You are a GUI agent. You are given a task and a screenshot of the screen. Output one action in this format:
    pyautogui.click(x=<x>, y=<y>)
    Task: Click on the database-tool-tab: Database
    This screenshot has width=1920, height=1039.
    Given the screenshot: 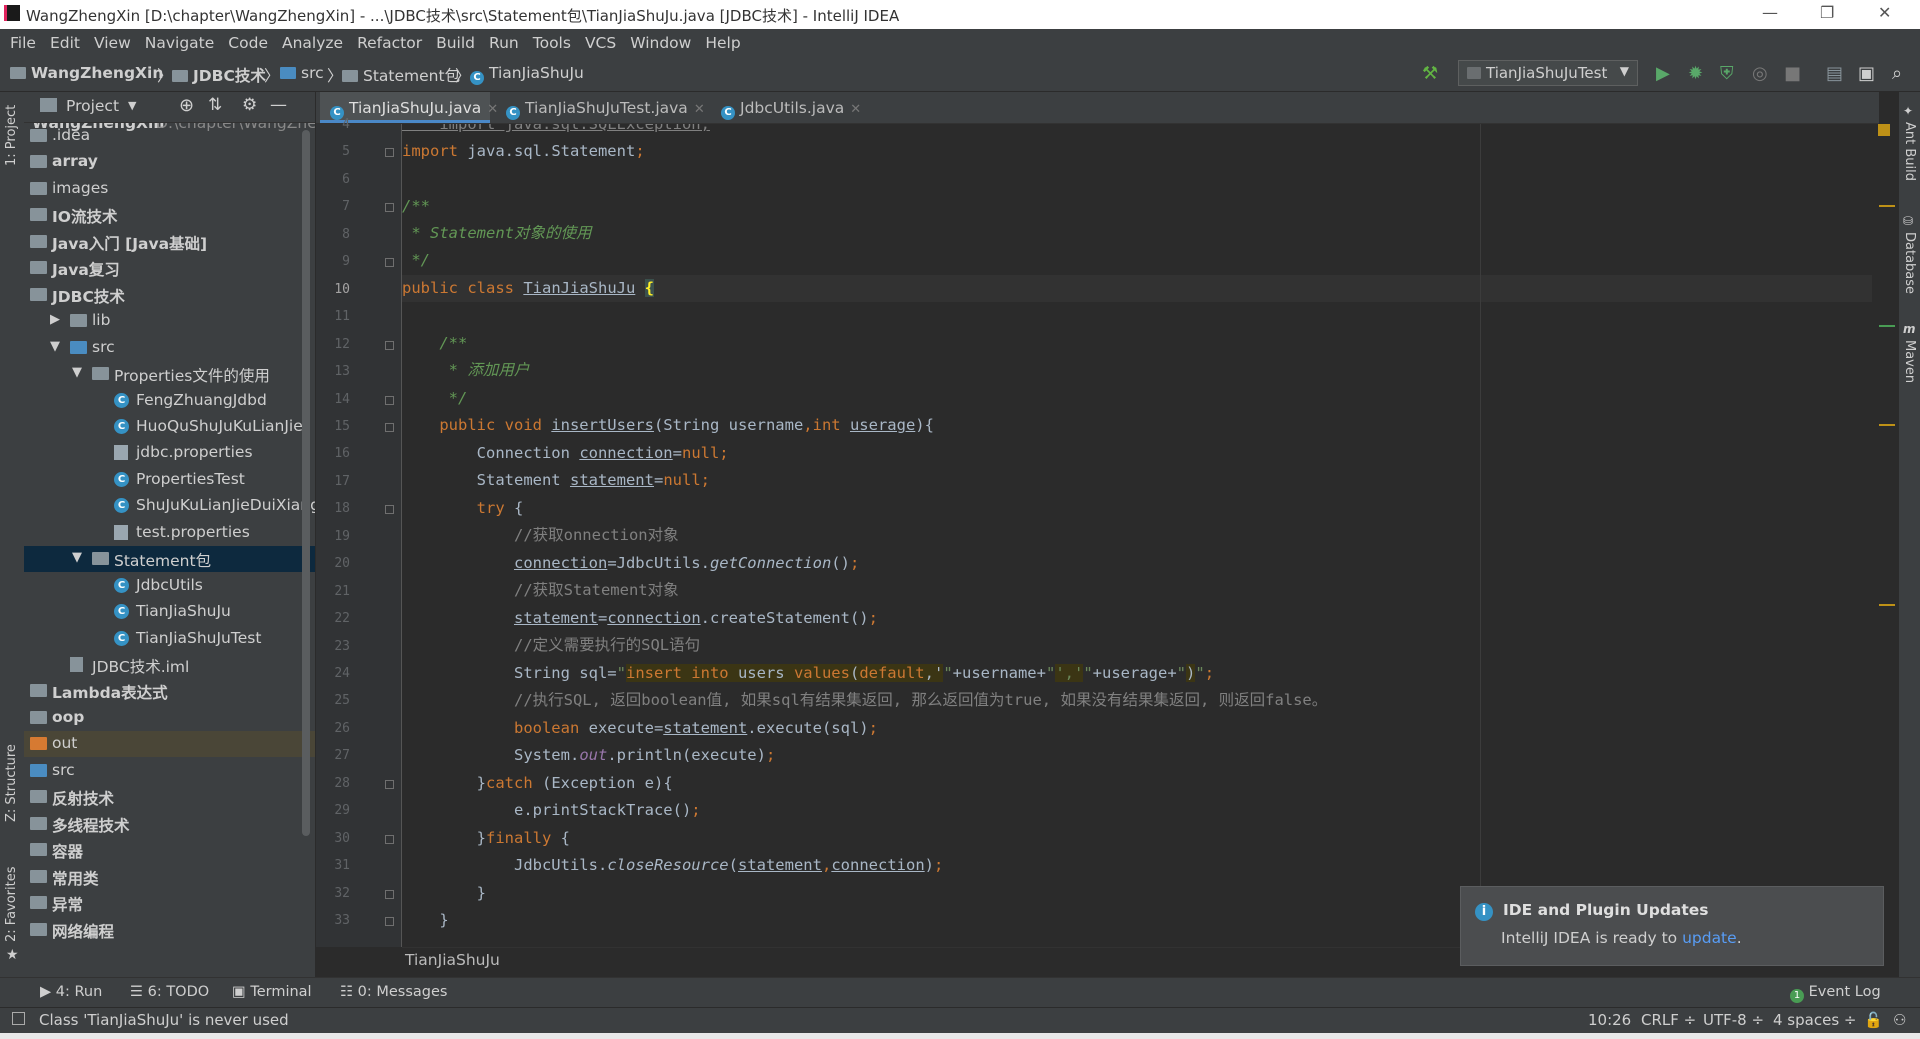 What is the action you would take?
    pyautogui.click(x=1909, y=263)
    